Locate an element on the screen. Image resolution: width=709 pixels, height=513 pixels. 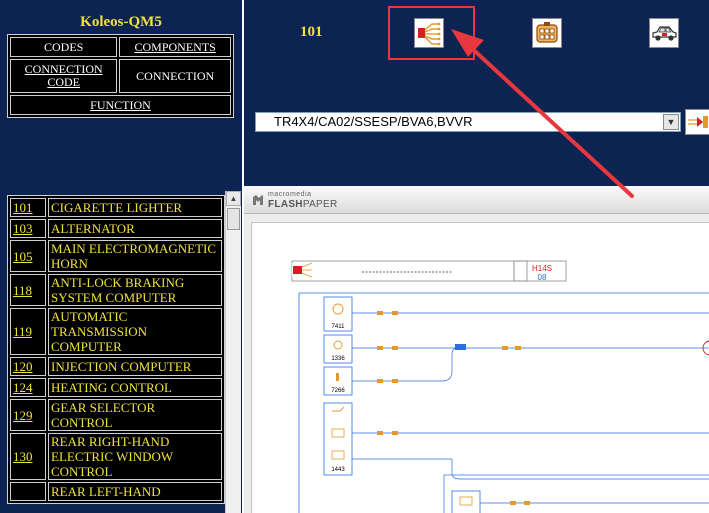
menu-connection-code-line2: CODE is located at coordinates (63, 82).